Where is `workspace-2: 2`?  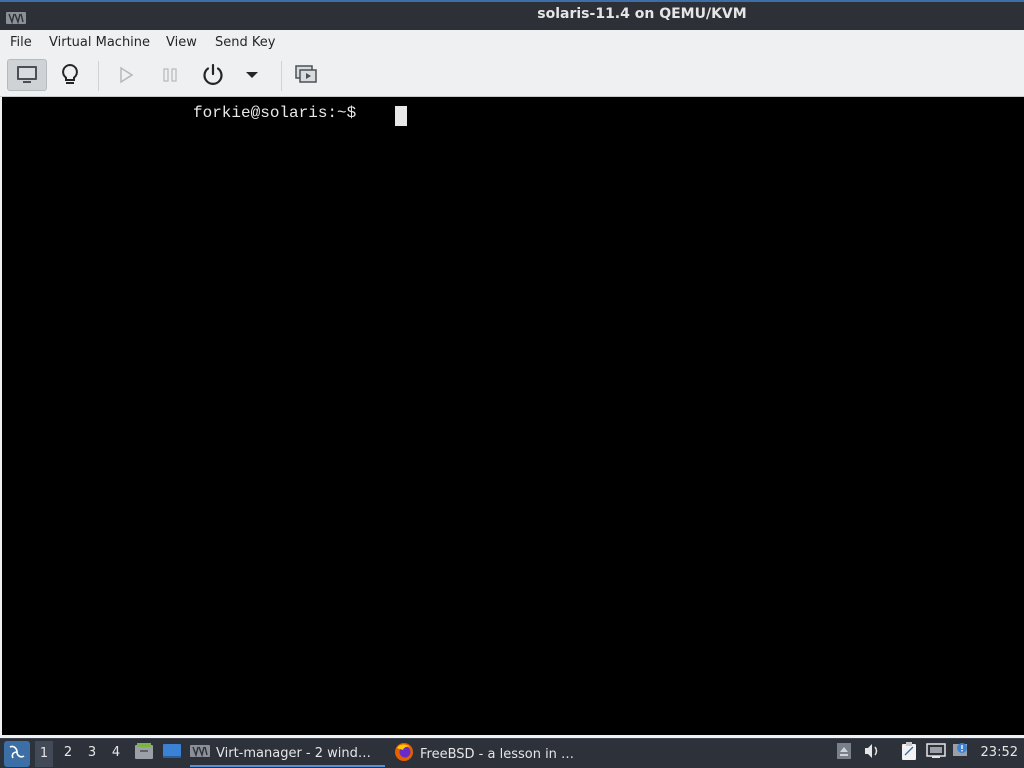 workspace-2: 2 is located at coordinates (68, 752).